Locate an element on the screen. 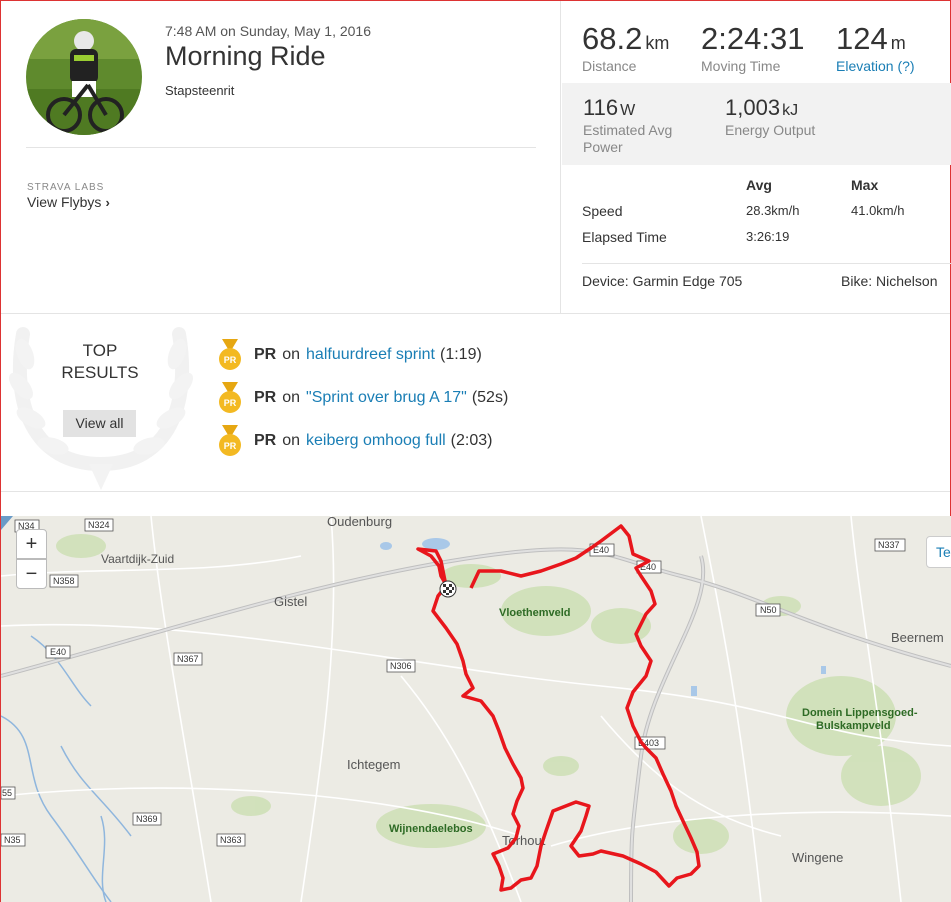 Image resolution: width=951 pixels, height=902 pixels. svg-text: N358 is located at coordinates (64, 581).